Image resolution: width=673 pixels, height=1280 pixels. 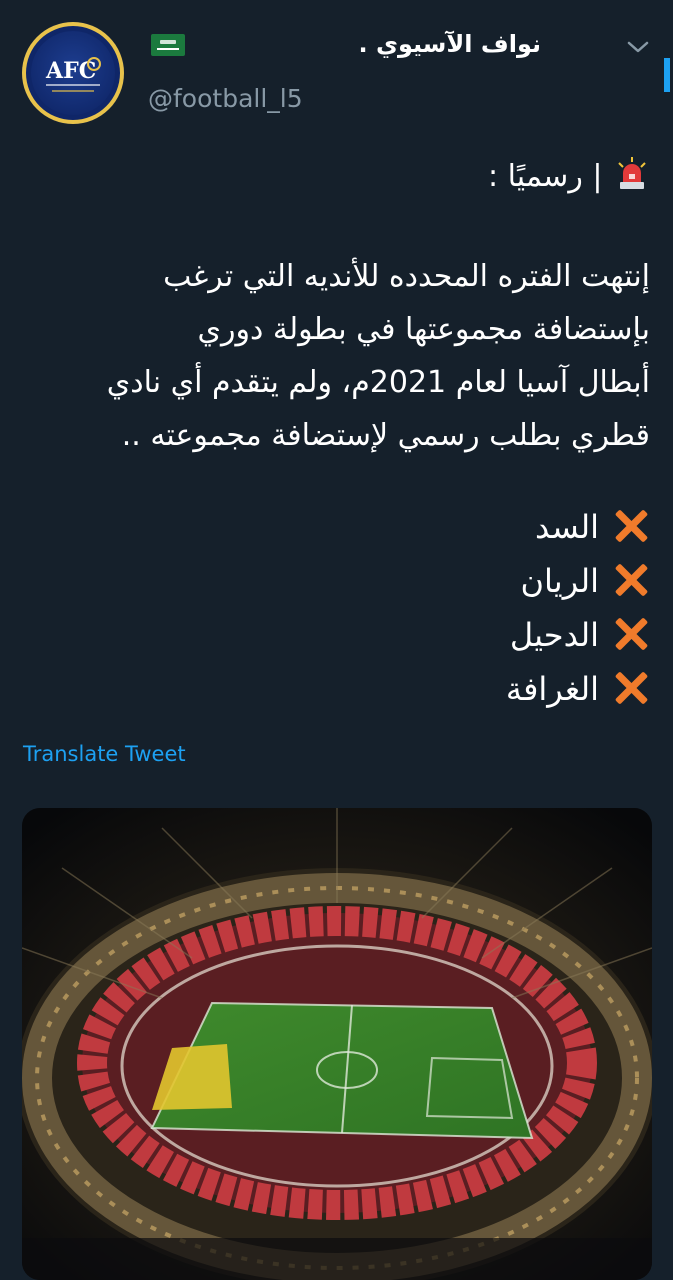 What do you see at coordinates (225, 98) in the screenshot?
I see `user-handle: @football_l5` at bounding box center [225, 98].